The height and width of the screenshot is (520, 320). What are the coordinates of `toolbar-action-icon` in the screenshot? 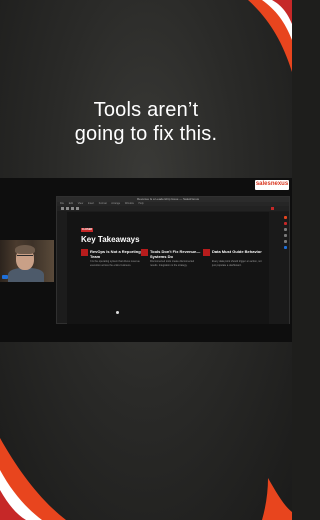 It's located at (272, 208).